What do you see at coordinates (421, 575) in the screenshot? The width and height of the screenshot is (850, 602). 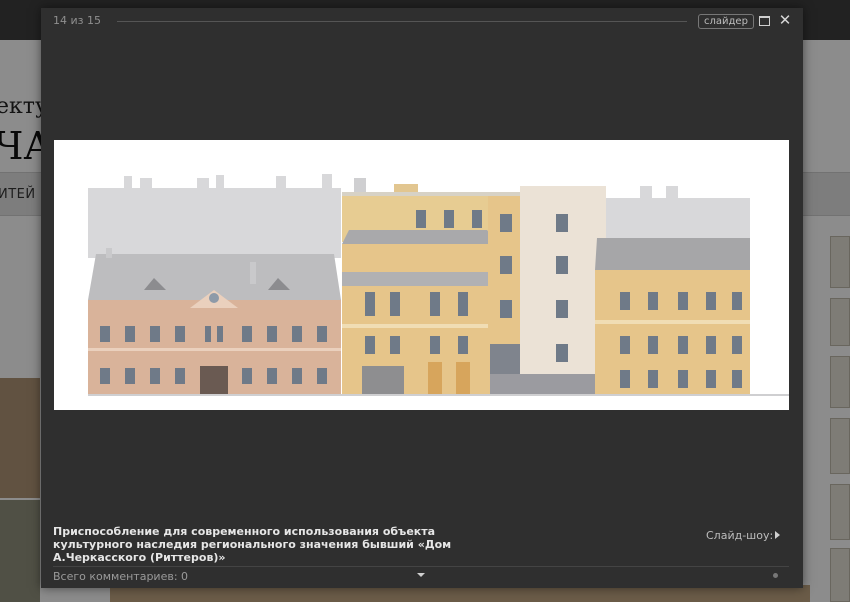 I see `chevron-down-icon` at bounding box center [421, 575].